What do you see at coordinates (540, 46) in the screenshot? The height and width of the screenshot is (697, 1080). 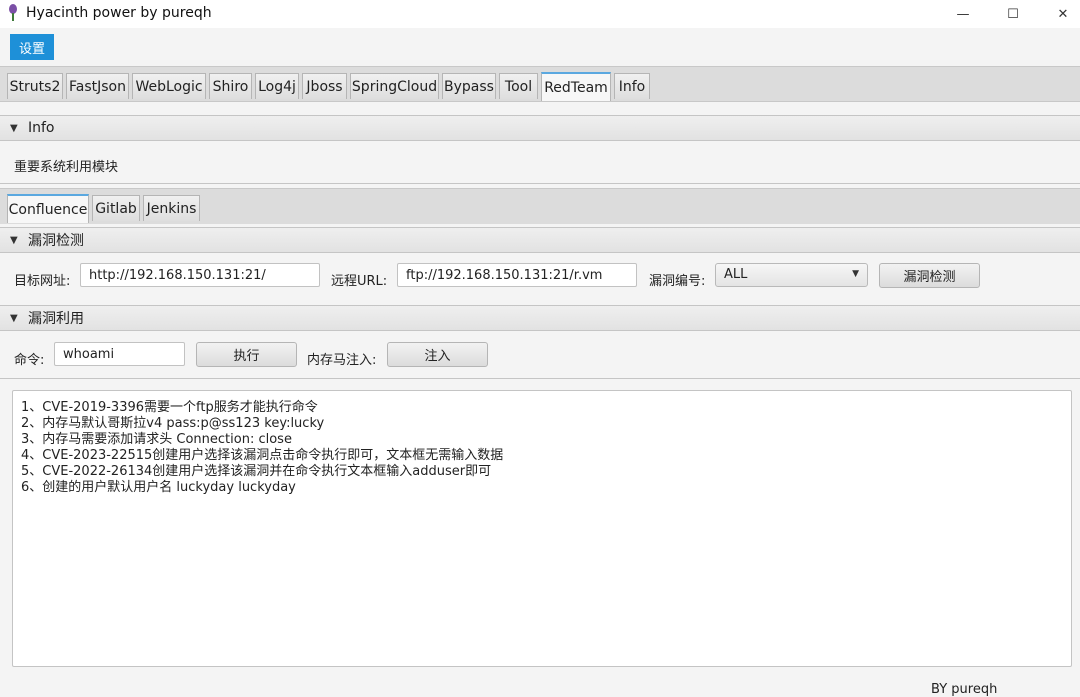 I see `menu-bar: 设置` at bounding box center [540, 46].